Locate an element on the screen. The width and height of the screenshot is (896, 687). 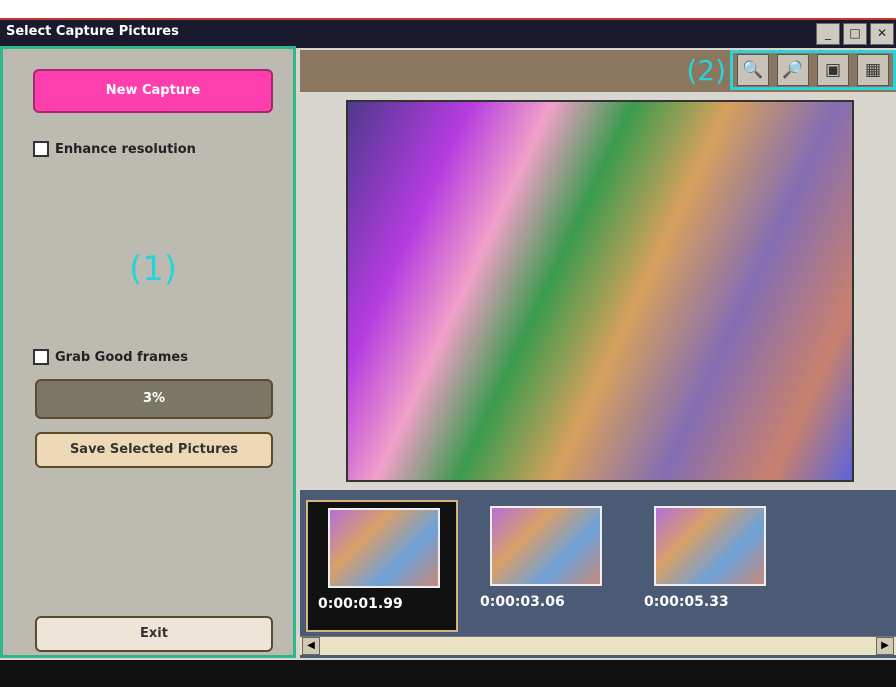
top-strip is located at coordinates (448, 9).